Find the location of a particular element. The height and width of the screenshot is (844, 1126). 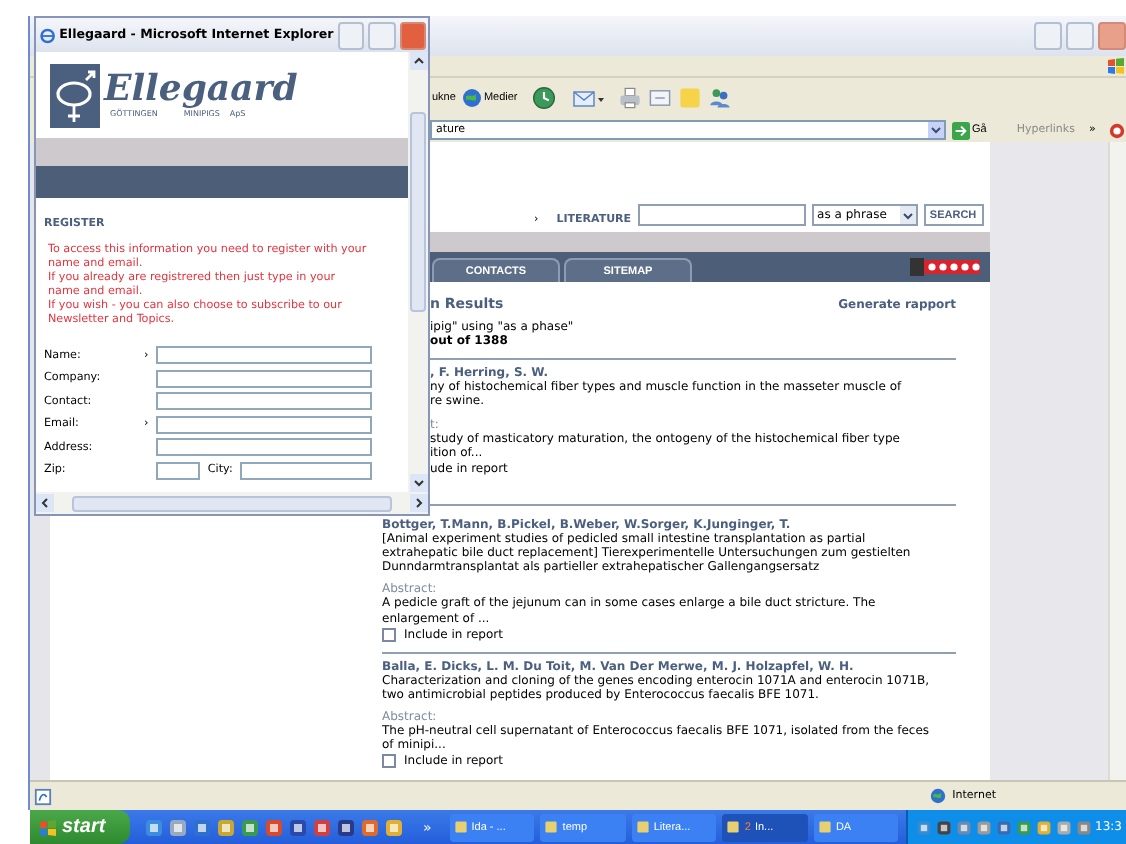

page-icon is located at coordinates (43, 796).